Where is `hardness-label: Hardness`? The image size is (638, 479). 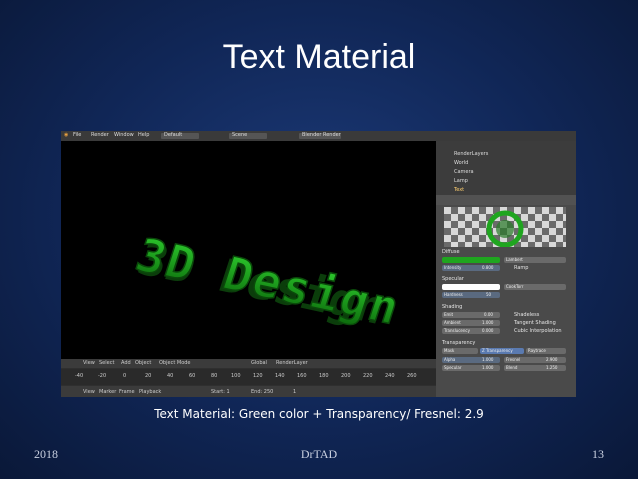
hardness-label: Hardness is located at coordinates (453, 294).